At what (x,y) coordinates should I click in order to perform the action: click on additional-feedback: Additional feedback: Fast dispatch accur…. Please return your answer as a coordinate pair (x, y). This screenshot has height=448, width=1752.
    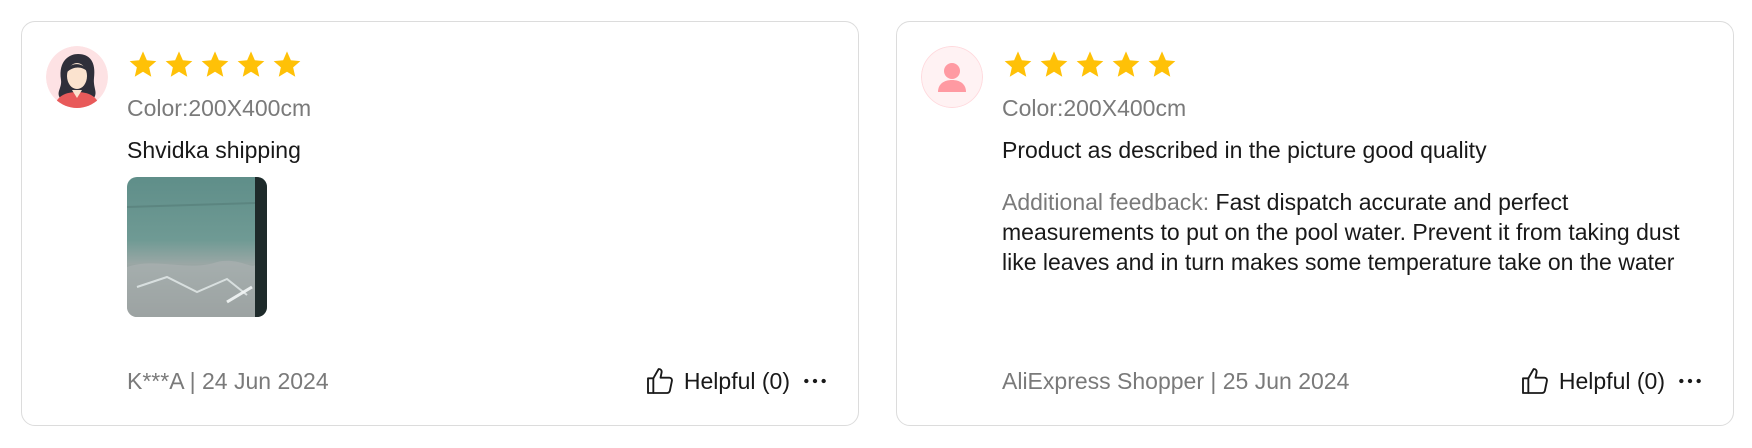
    Looking at the image, I should click on (1352, 232).